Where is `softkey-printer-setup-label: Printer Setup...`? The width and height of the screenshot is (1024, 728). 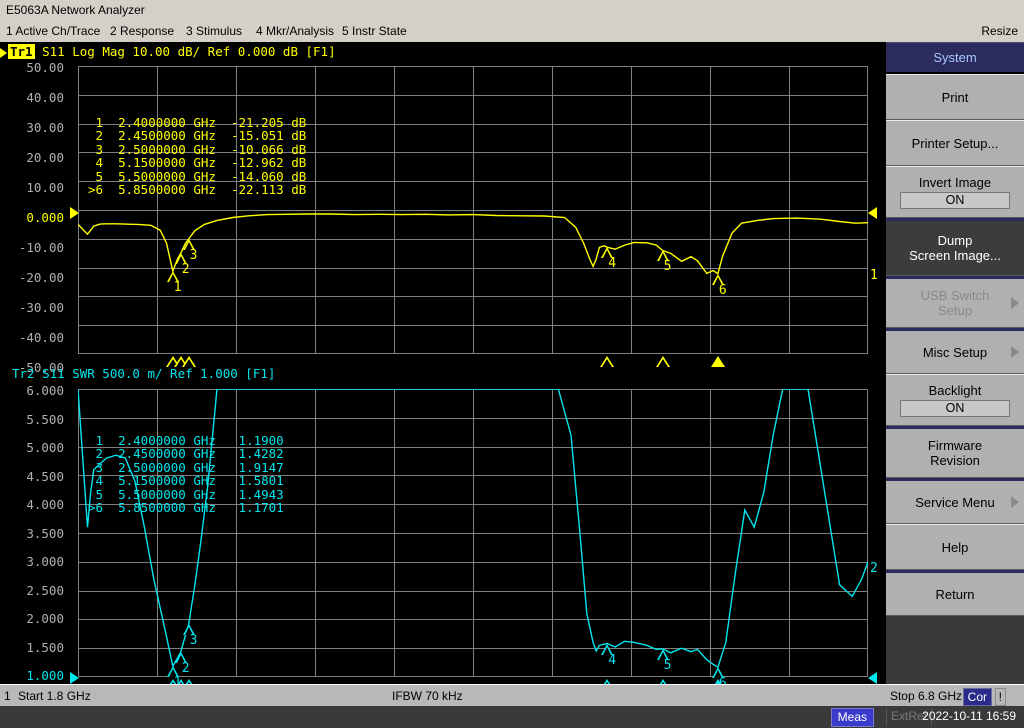 softkey-printer-setup-label: Printer Setup... is located at coordinates (955, 143).